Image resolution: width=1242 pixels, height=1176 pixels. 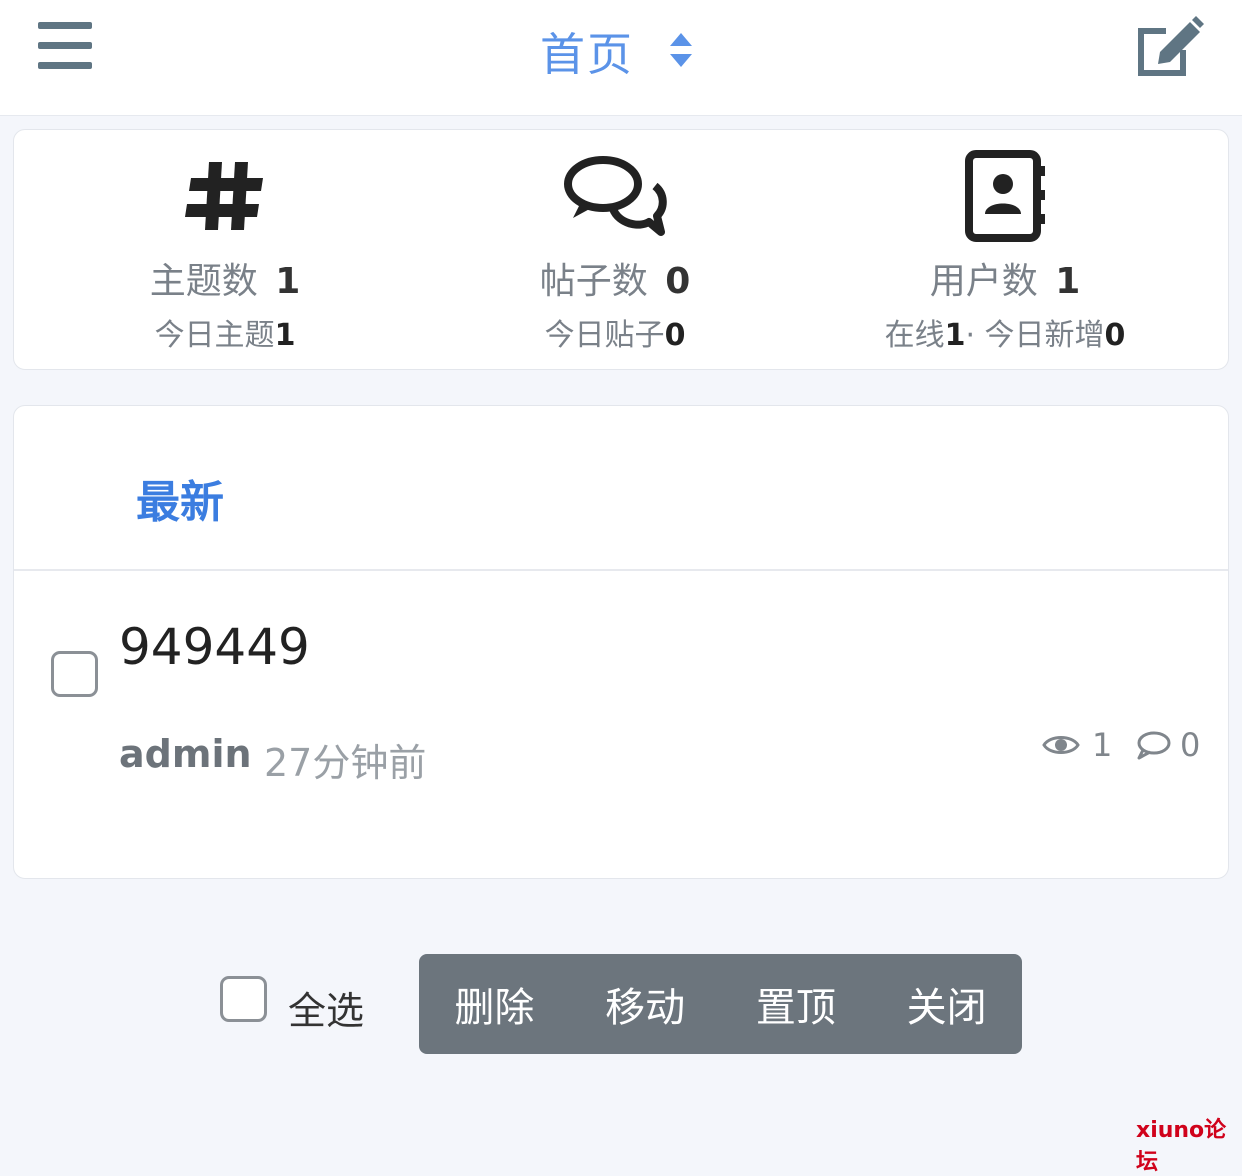 What do you see at coordinates (615, 196) in the screenshot?
I see `comments-icon` at bounding box center [615, 196].